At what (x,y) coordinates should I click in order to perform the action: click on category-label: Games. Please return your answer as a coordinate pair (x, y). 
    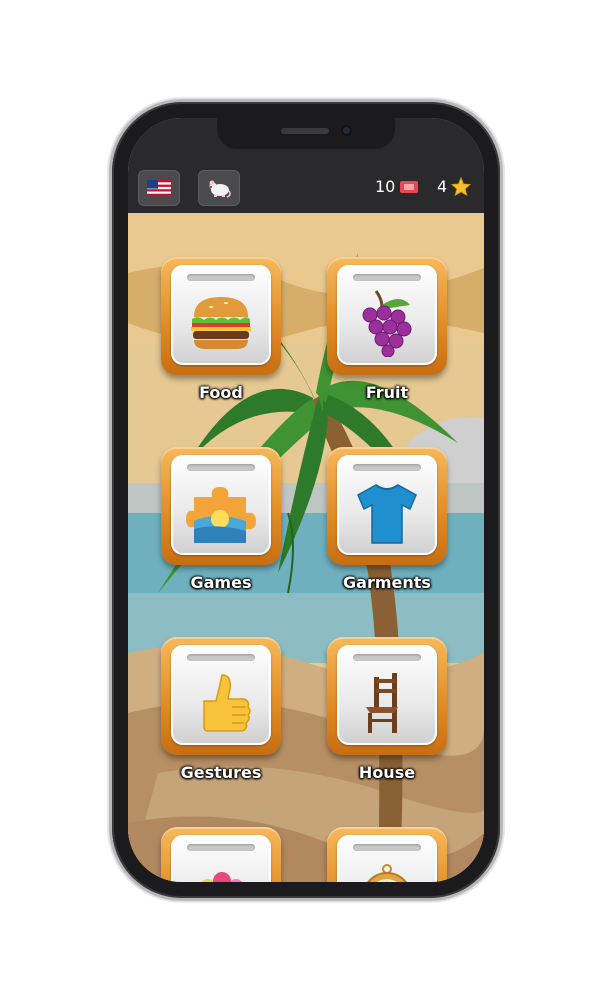
    Looking at the image, I should click on (221, 582).